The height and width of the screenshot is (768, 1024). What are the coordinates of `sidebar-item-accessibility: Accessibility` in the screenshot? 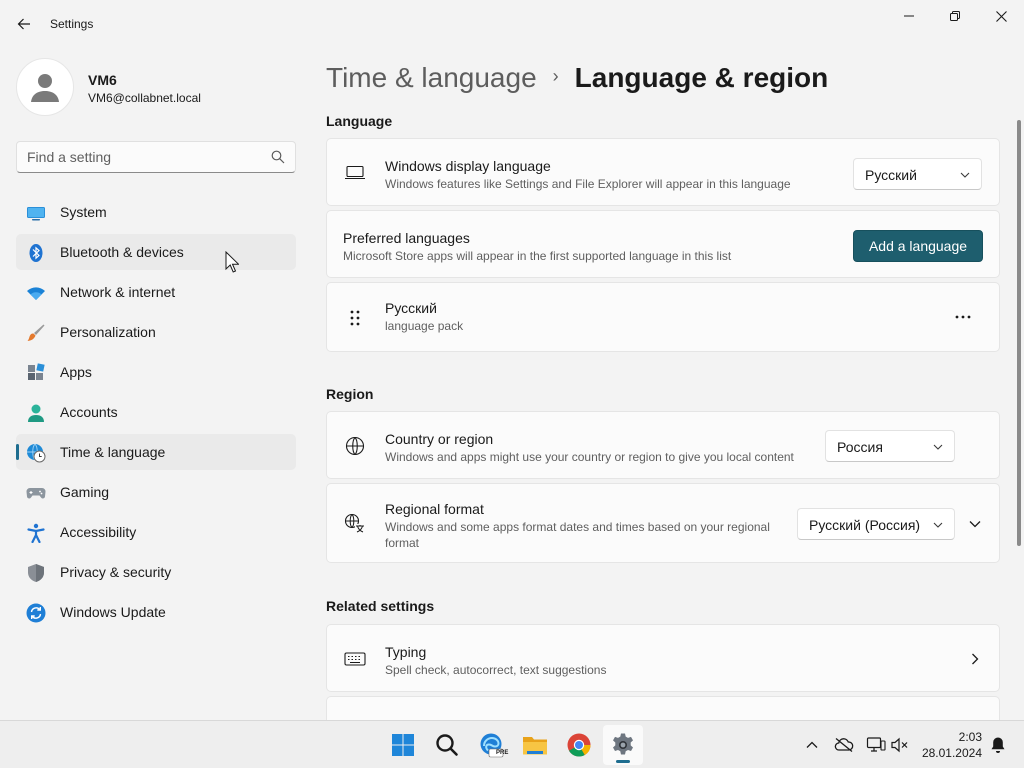 It's located at (156, 532).